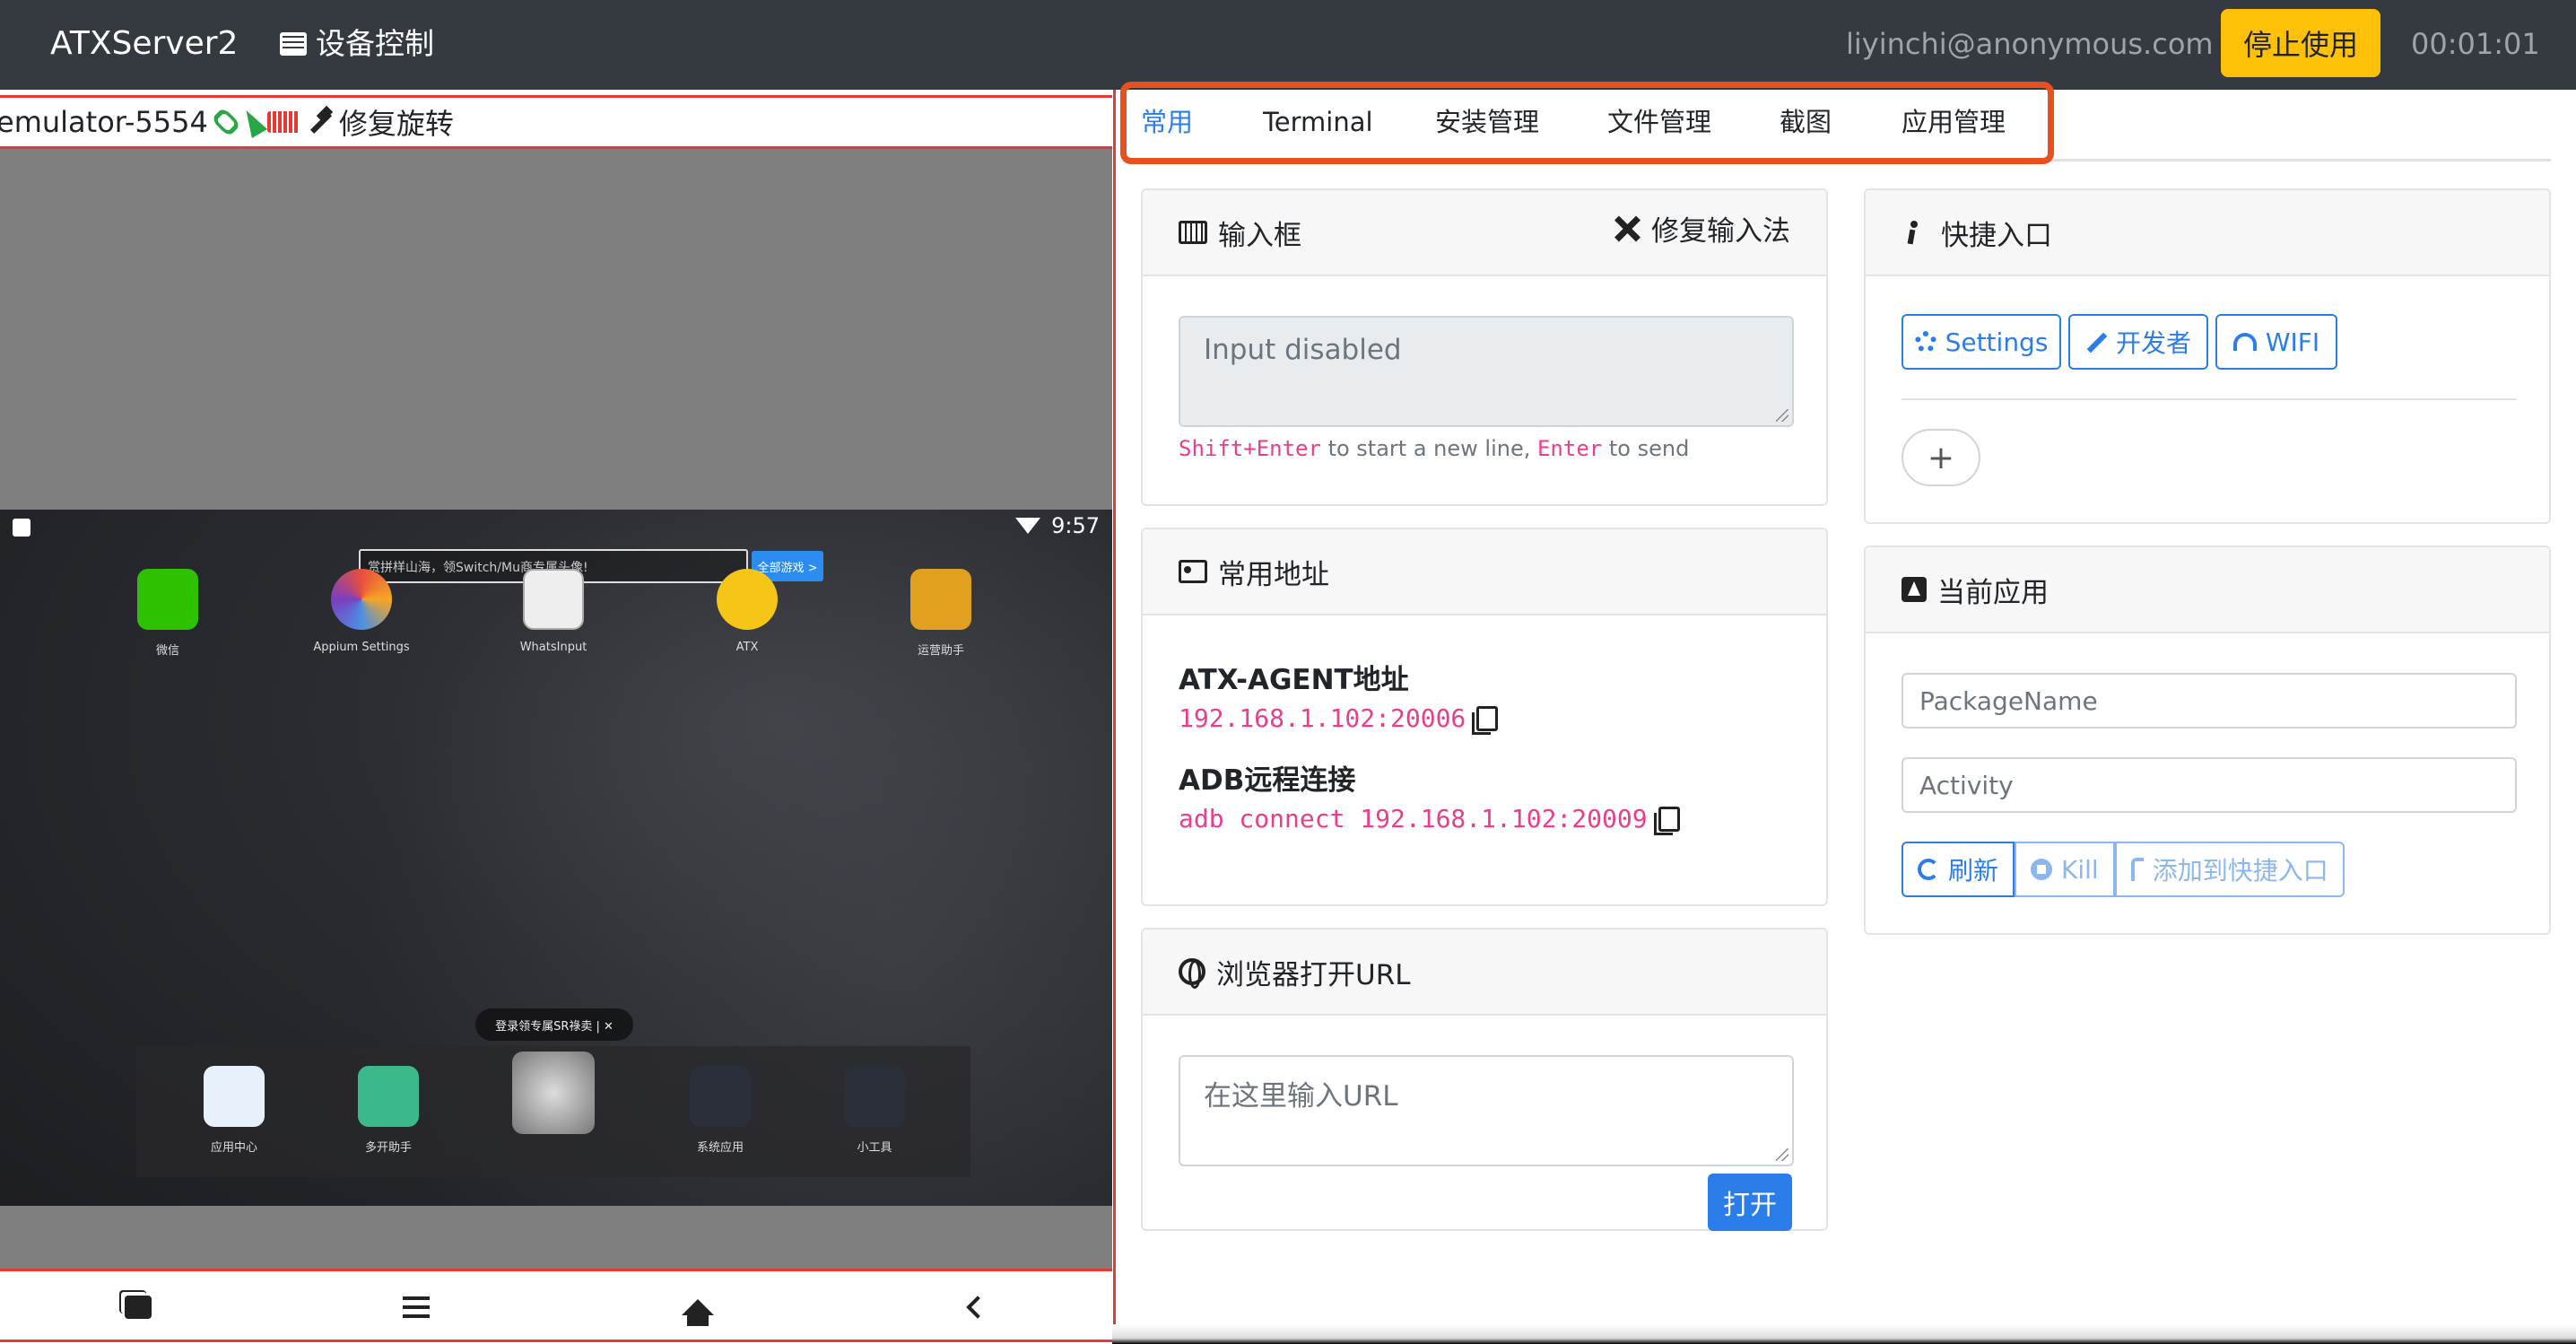  Describe the element at coordinates (319, 122) in the screenshot. I see `hammer-icon` at that location.